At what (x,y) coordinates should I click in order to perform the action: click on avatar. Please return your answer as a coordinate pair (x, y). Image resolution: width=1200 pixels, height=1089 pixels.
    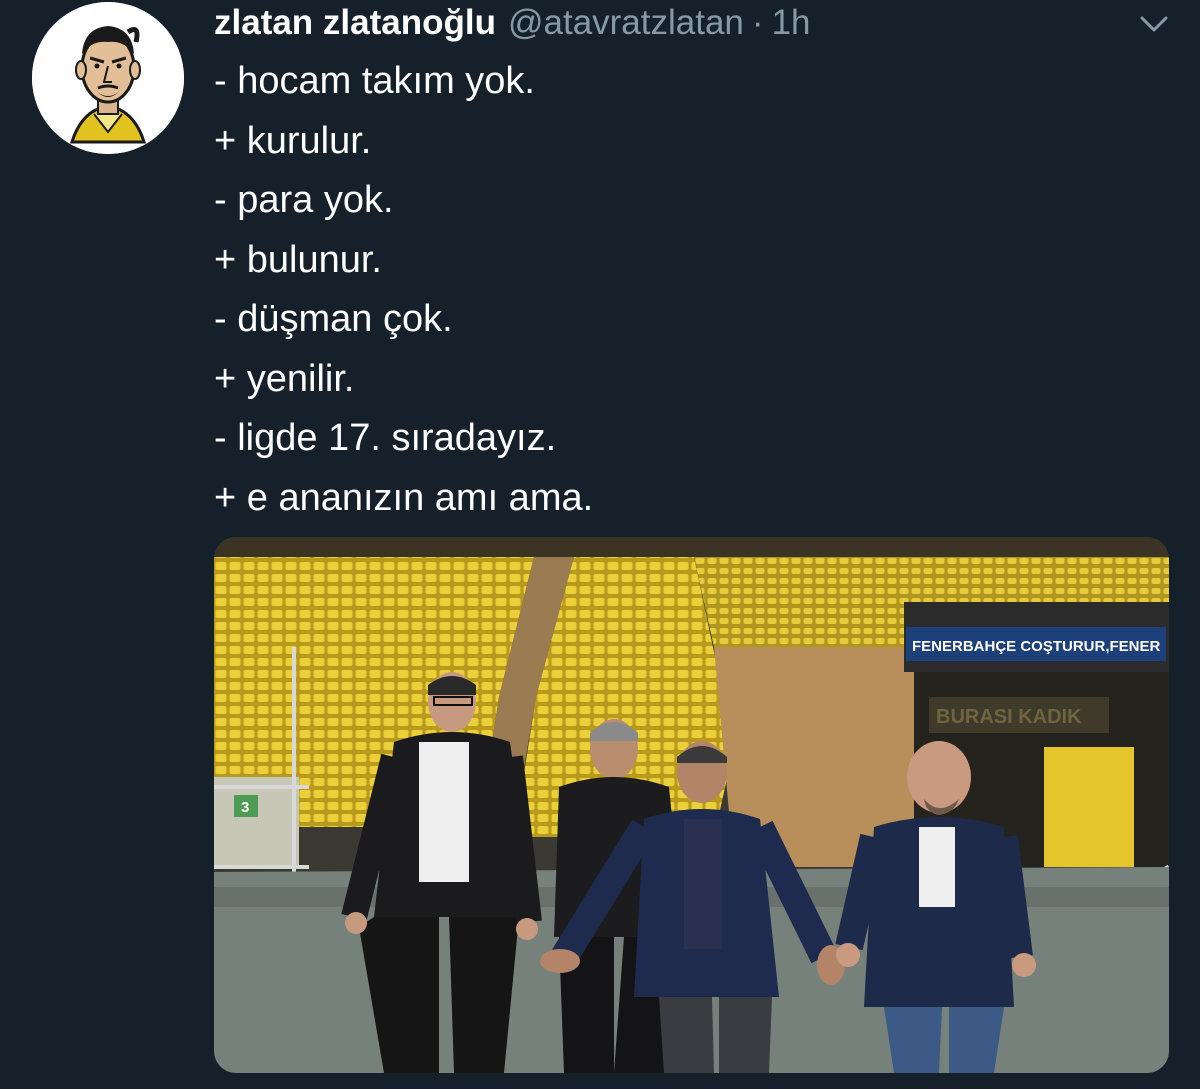
    Looking at the image, I should click on (108, 78).